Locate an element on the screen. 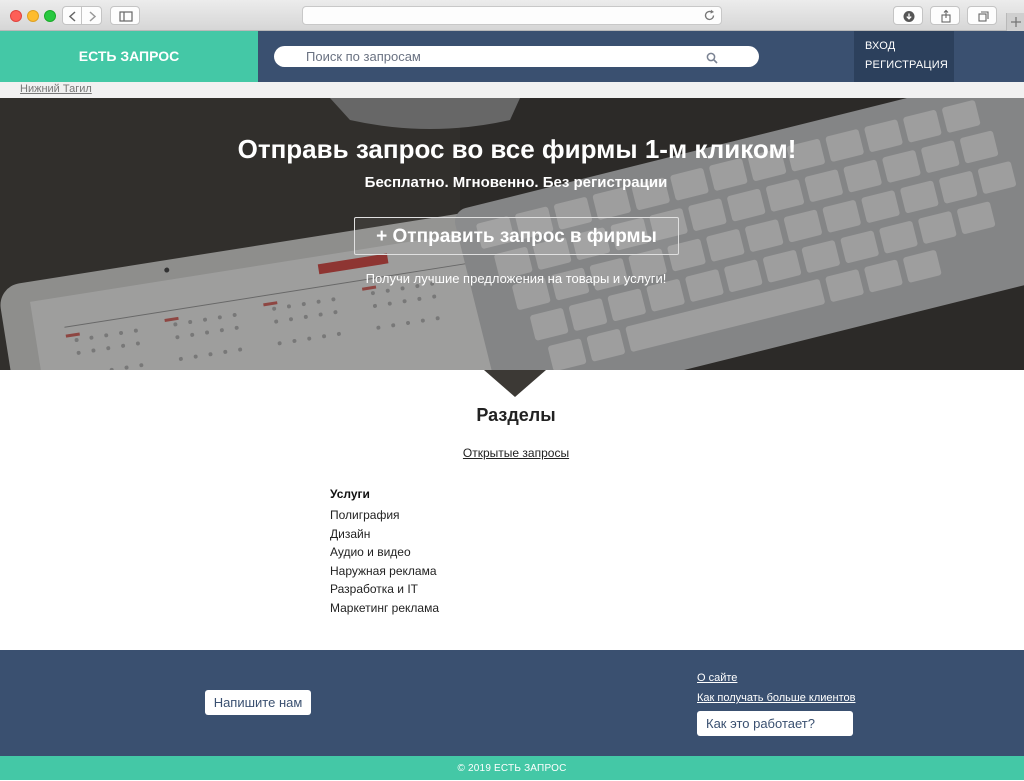  copyright: © 2019 ЕСТЬ ЗАПРОС is located at coordinates (512, 768).